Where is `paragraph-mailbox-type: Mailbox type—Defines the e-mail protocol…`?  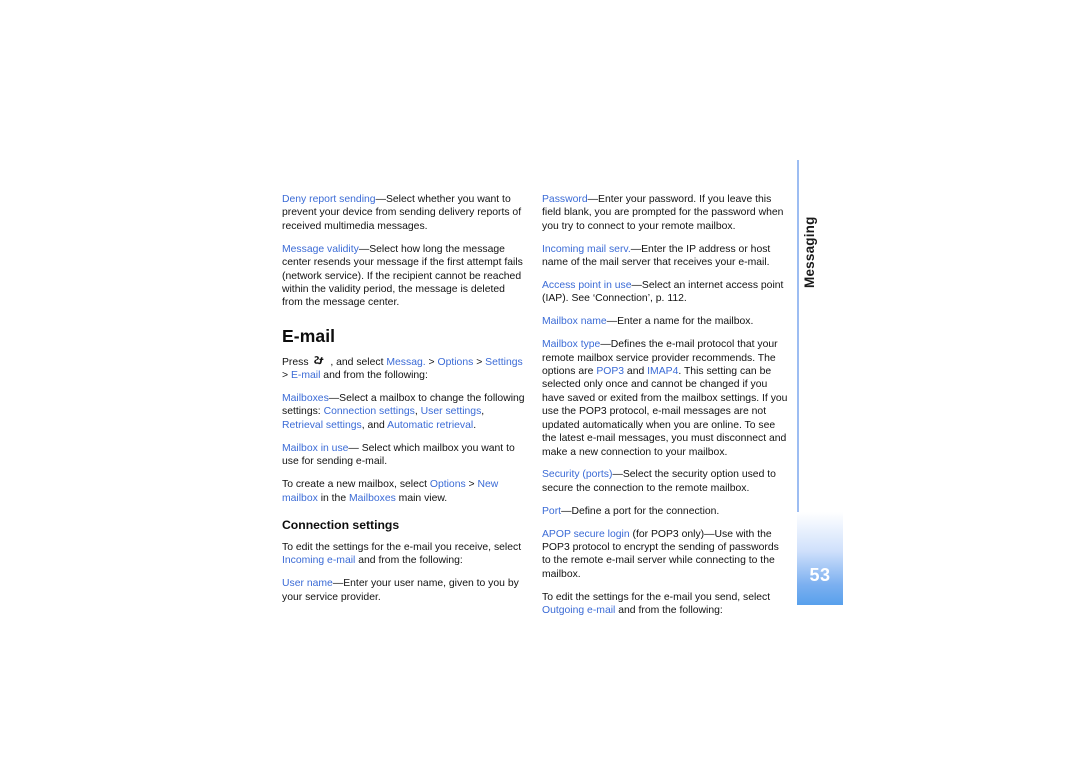
paragraph-mailbox-type: Mailbox type—Defines the e-mail protocol… is located at coordinates (665, 398).